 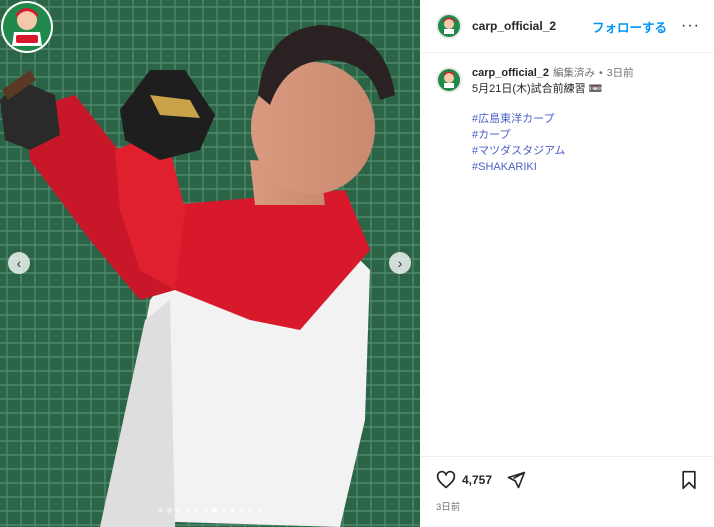 I want to click on hashtag: #SHAKARIKI, so click(x=553, y=167).